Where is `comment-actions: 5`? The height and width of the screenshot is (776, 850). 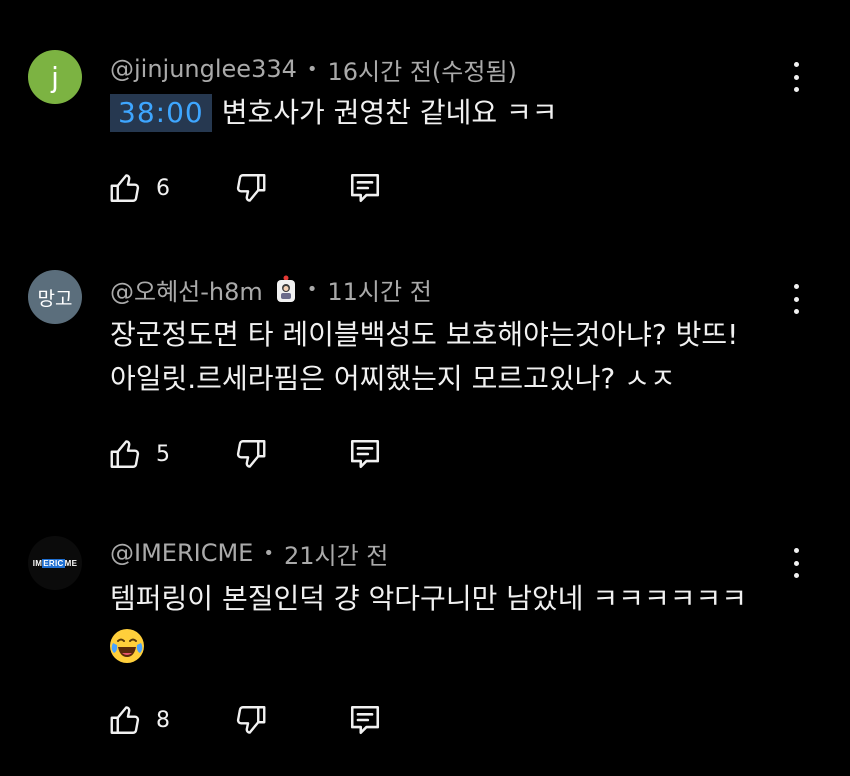
comment-actions: 5 is located at coordinates (245, 454).